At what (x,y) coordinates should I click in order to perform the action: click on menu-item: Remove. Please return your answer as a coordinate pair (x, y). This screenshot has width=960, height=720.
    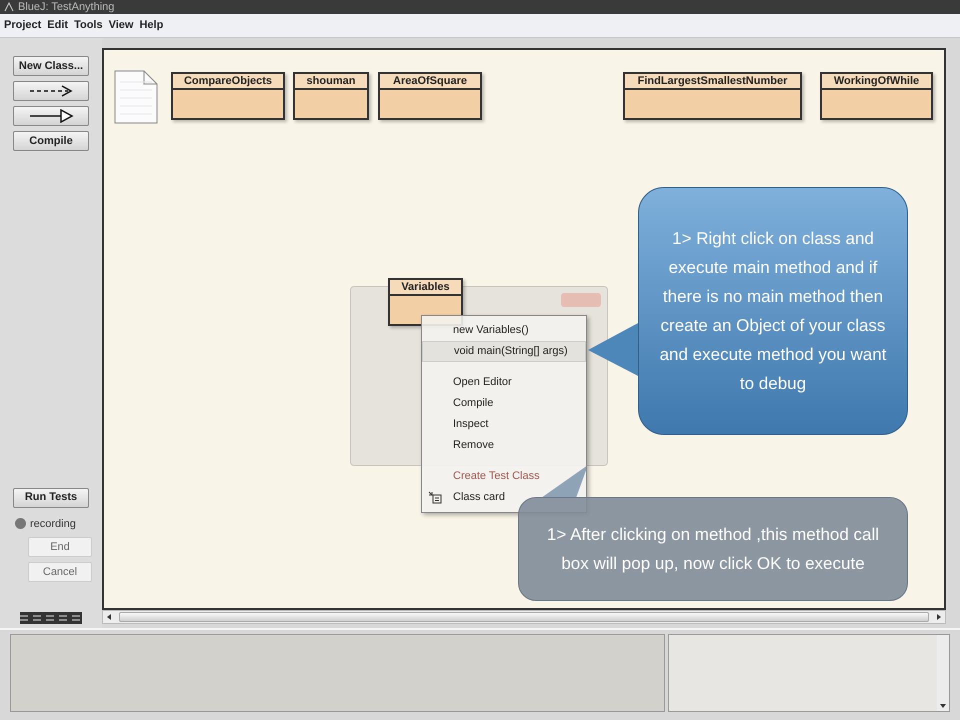
    Looking at the image, I should click on (504, 445).